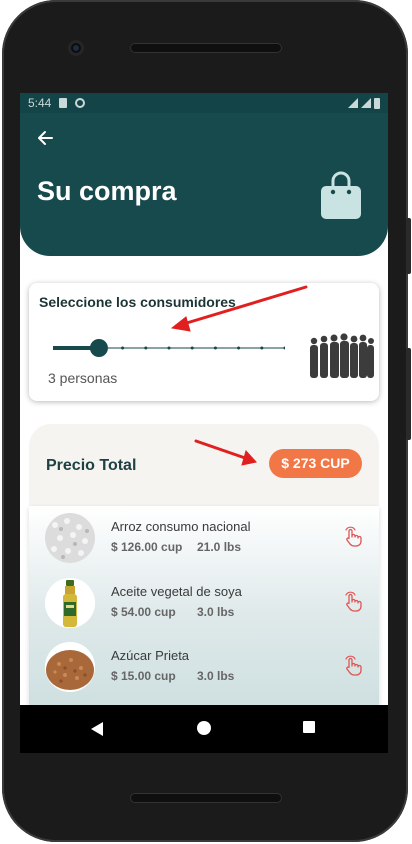  Describe the element at coordinates (63, 103) in the screenshot. I see `sd-card-icon` at that location.